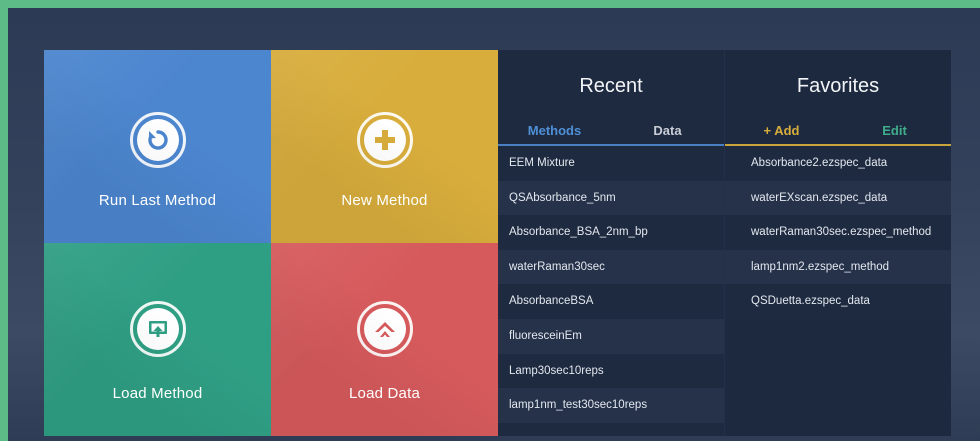 Image resolution: width=980 pixels, height=441 pixels. What do you see at coordinates (667, 133) in the screenshot?
I see `tab-data: Data` at bounding box center [667, 133].